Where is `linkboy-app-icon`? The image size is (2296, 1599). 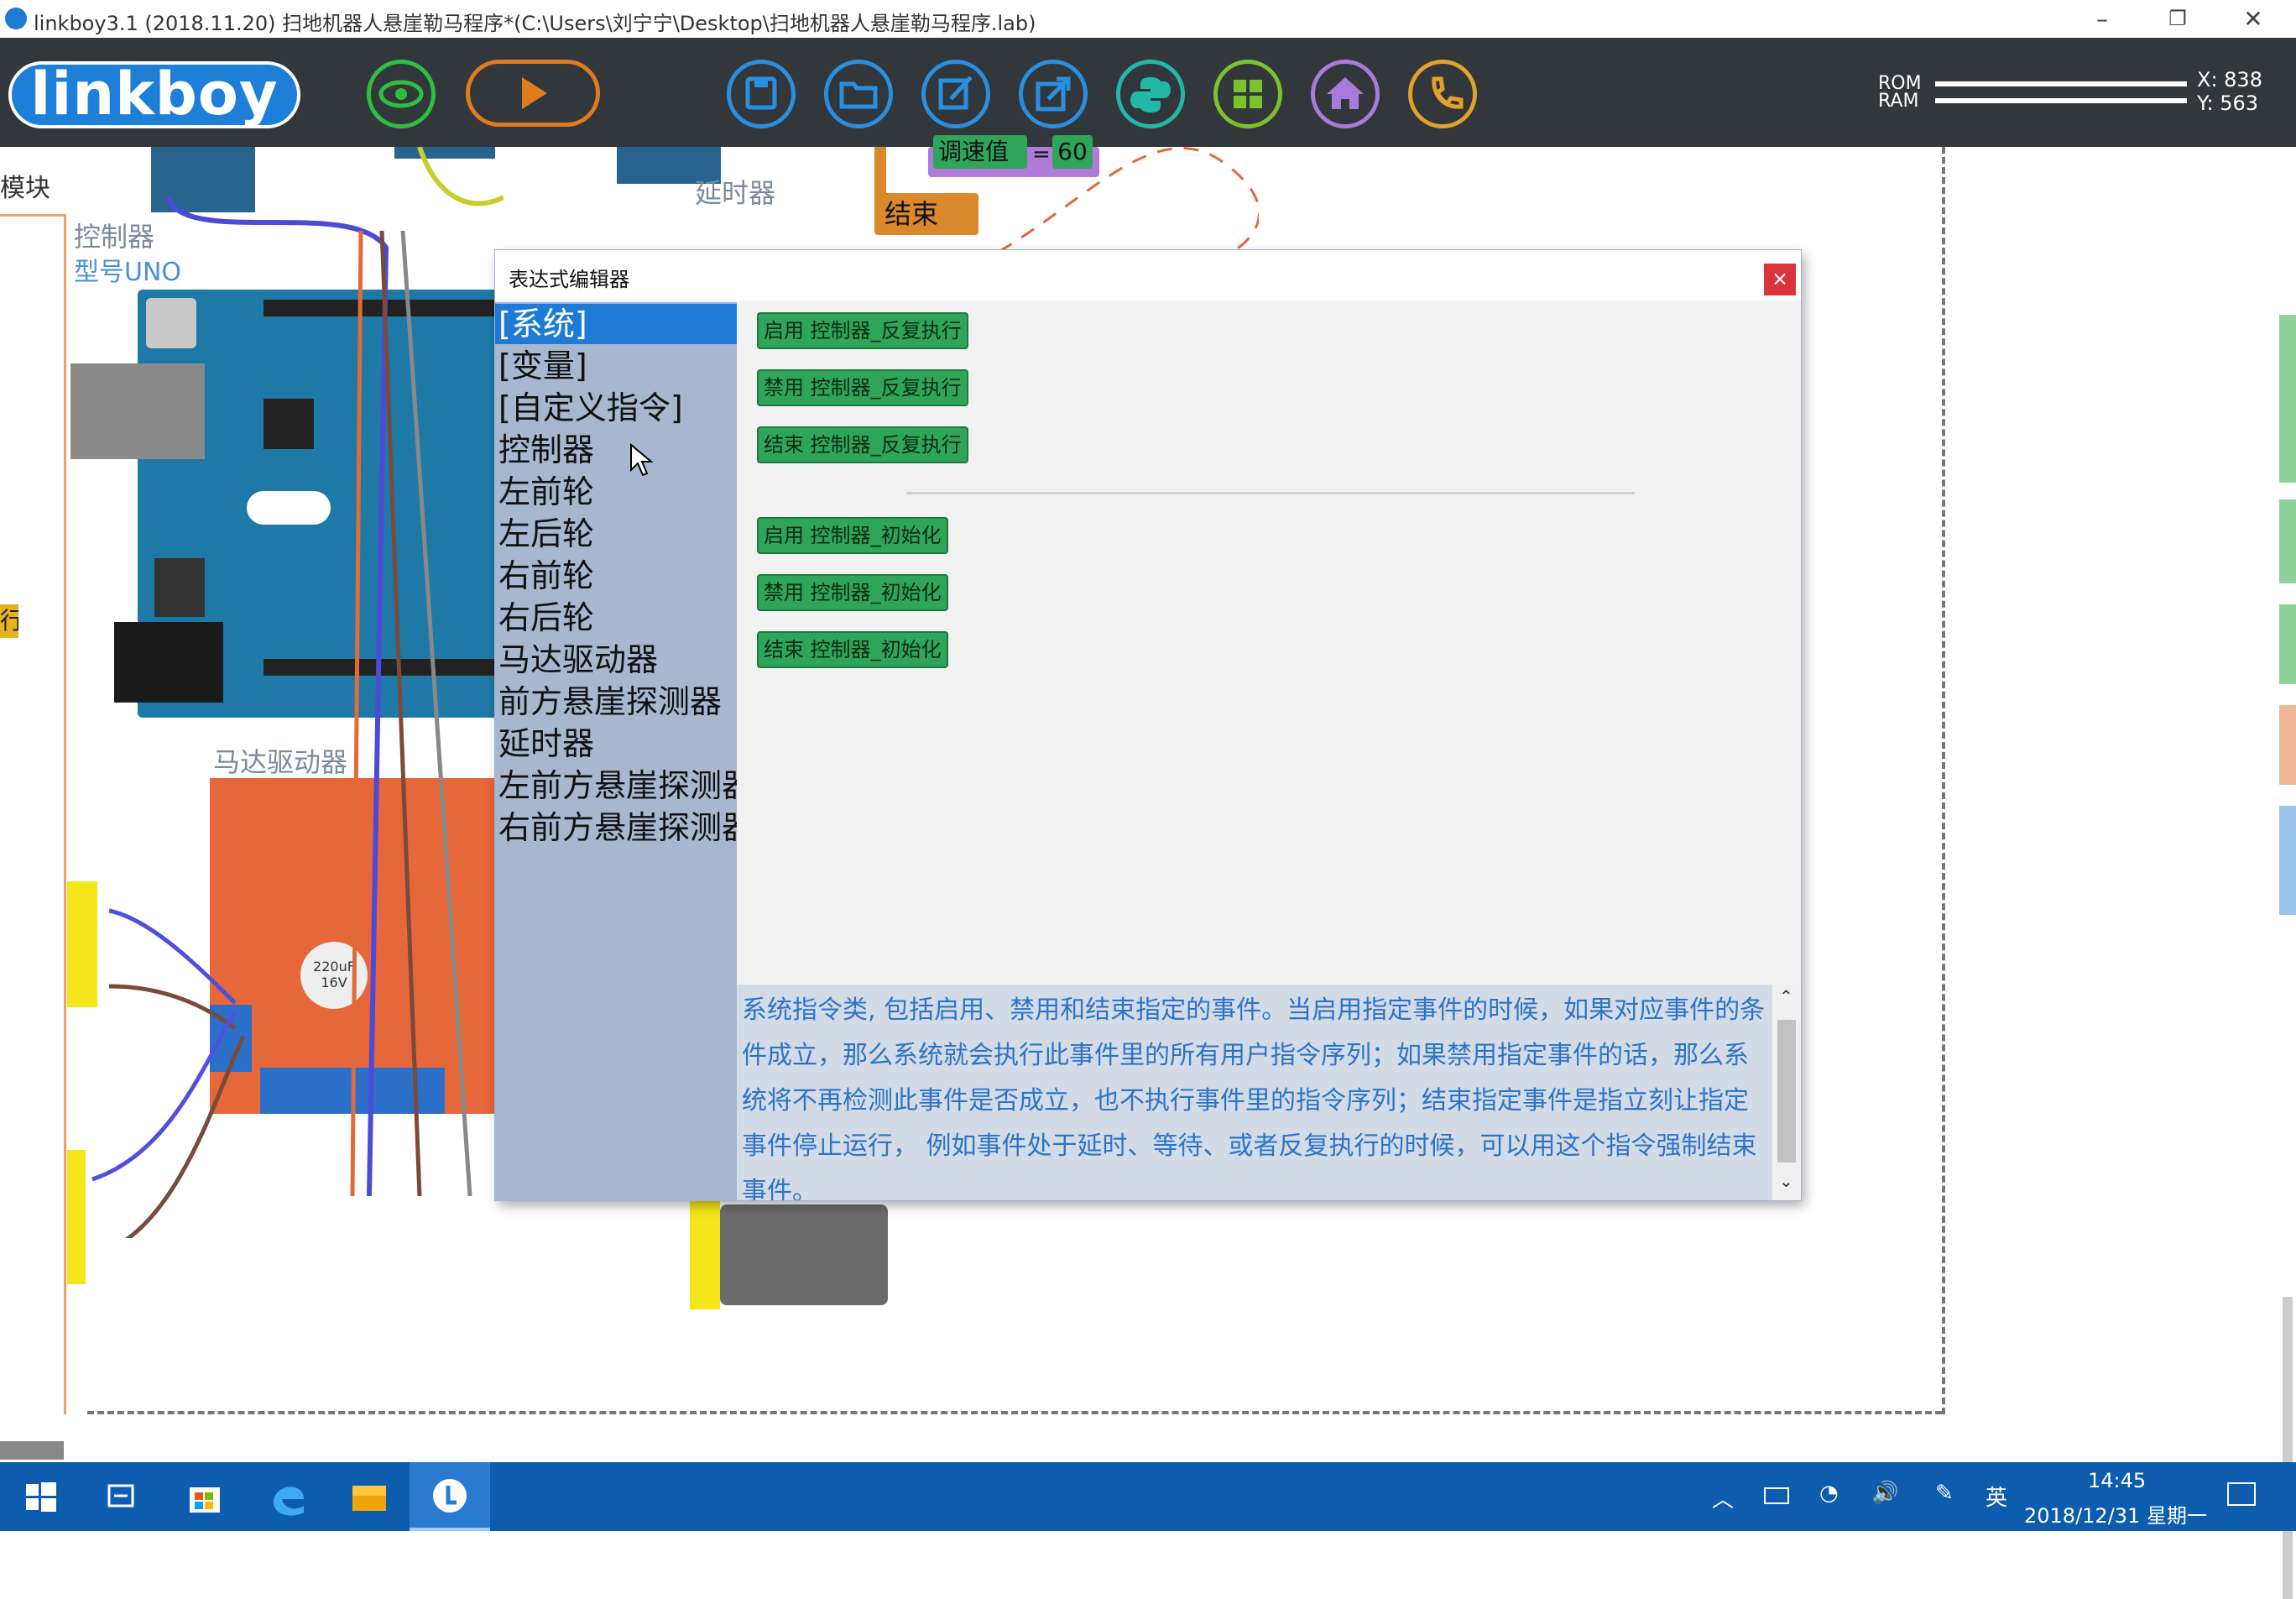
linkboy-app-icon is located at coordinates (450, 1496).